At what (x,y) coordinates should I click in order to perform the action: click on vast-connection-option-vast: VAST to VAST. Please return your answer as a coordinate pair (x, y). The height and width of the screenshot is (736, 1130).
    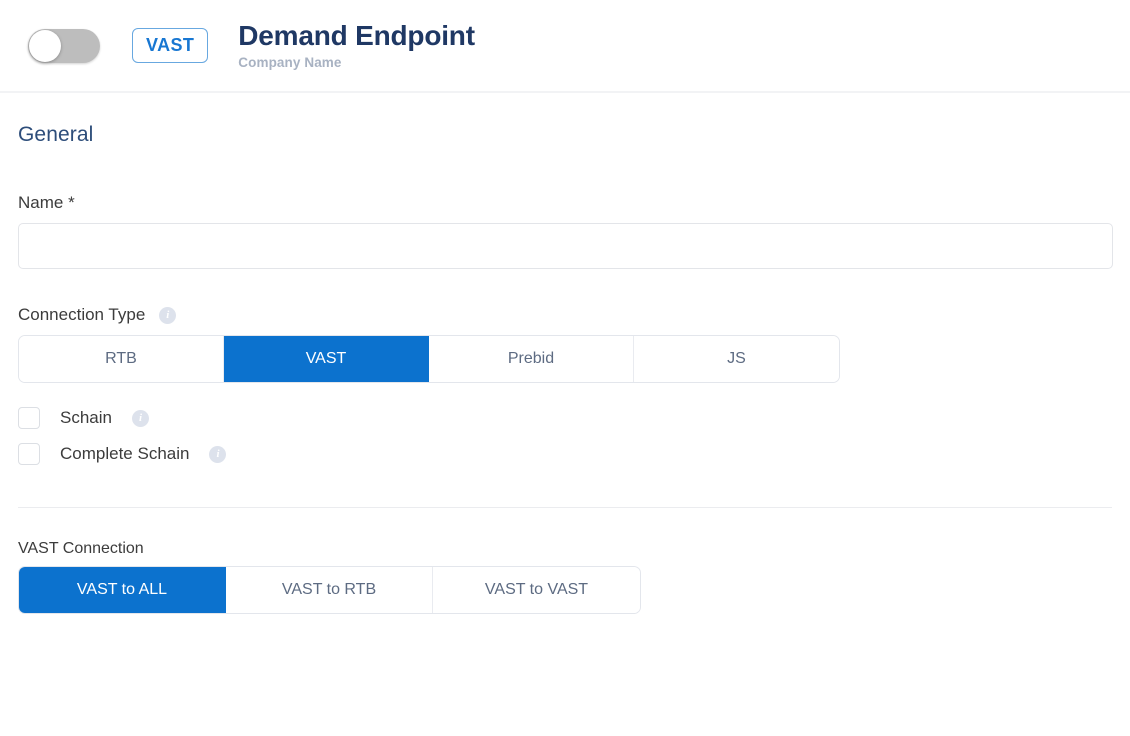
    Looking at the image, I should click on (536, 590).